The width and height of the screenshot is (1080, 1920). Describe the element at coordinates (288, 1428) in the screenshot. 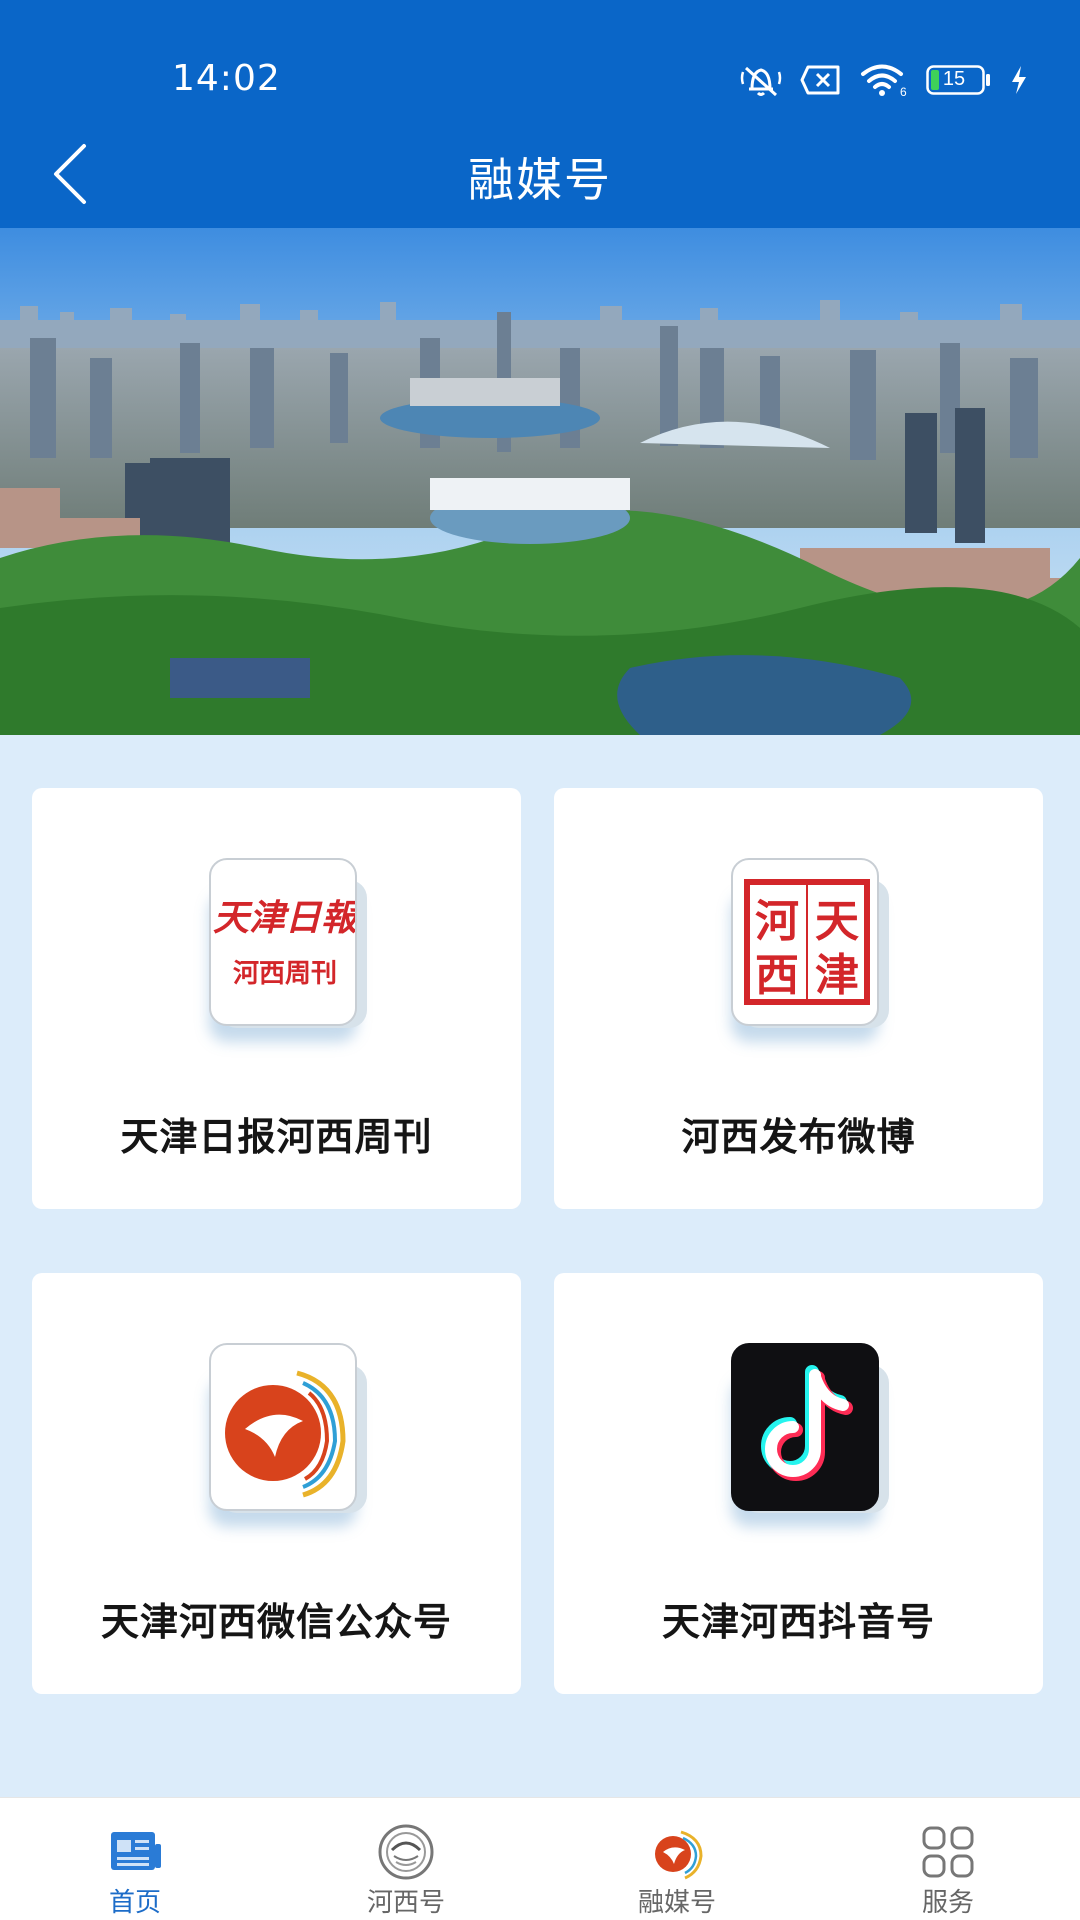

I see `tianjin-hexi-logo-icon` at that location.